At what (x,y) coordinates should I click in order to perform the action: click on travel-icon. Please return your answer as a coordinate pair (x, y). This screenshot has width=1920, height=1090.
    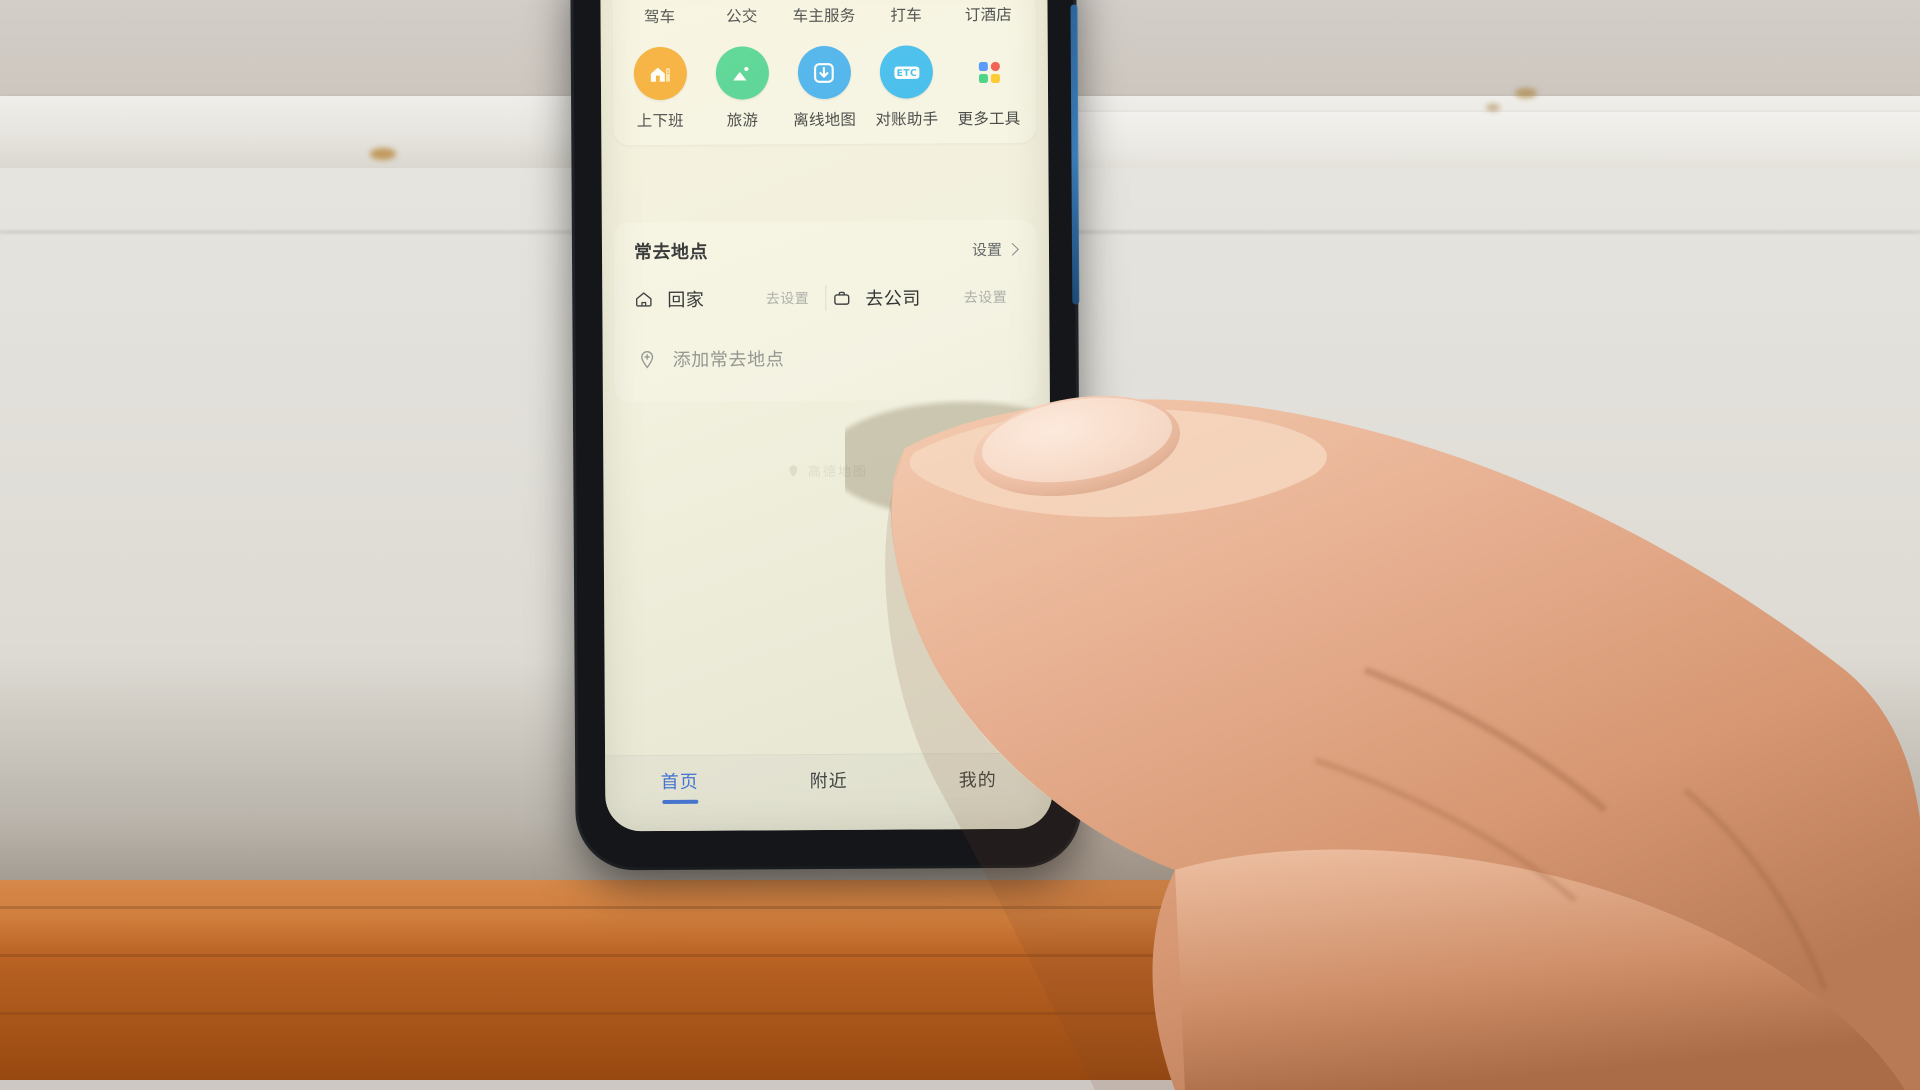
    Looking at the image, I should click on (742, 73).